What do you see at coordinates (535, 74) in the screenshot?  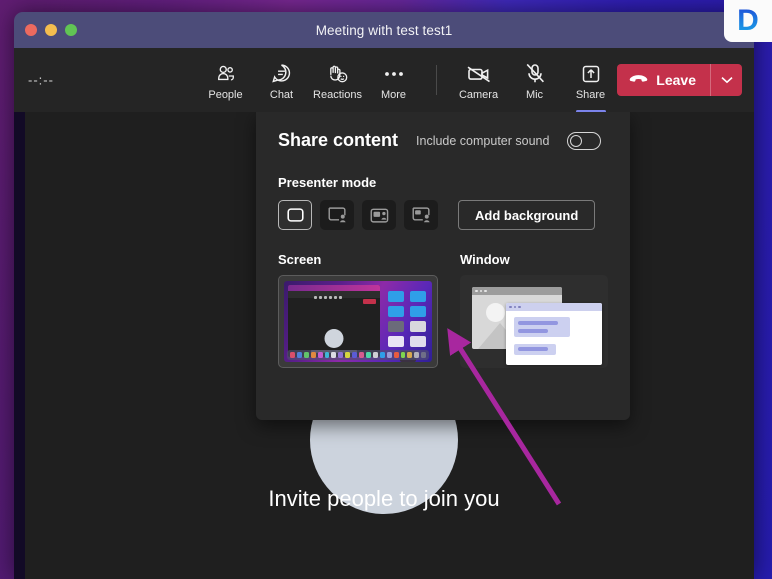 I see `mic-off-icon` at bounding box center [535, 74].